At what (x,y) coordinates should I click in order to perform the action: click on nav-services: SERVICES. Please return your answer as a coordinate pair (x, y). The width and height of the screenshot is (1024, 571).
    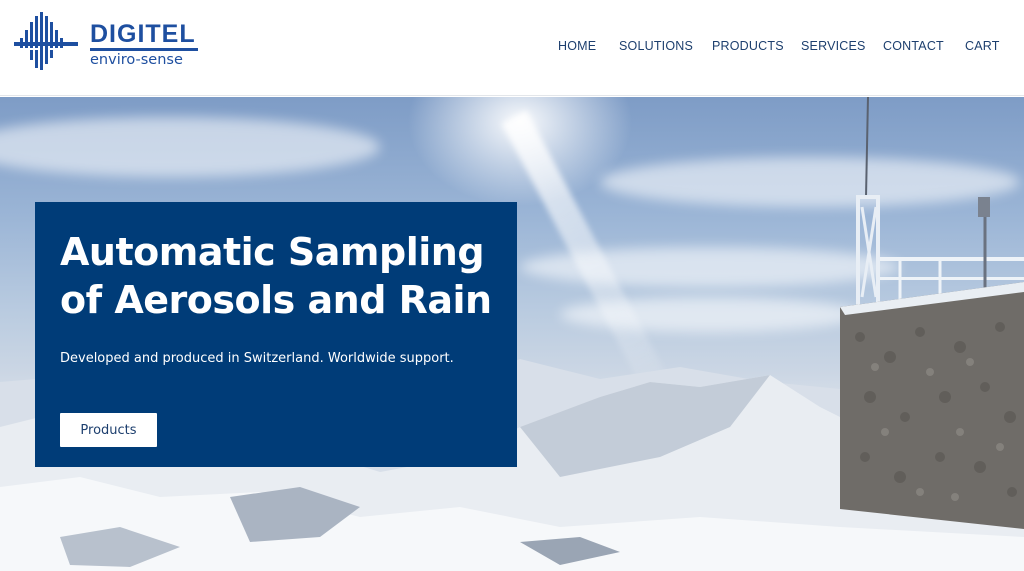
    Looking at the image, I should click on (833, 46).